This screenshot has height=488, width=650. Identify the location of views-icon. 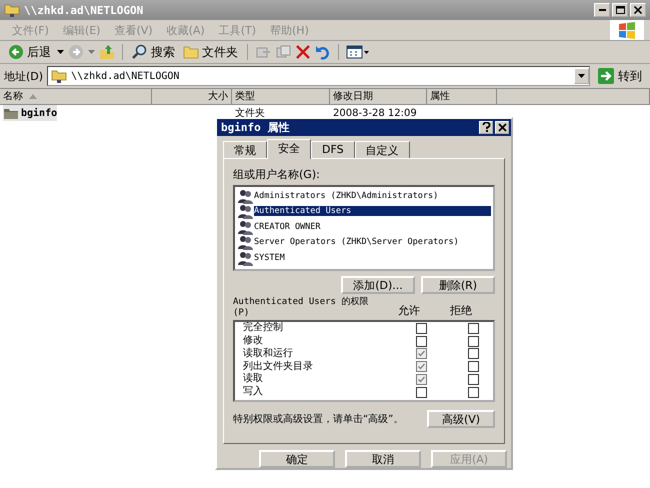
(358, 52).